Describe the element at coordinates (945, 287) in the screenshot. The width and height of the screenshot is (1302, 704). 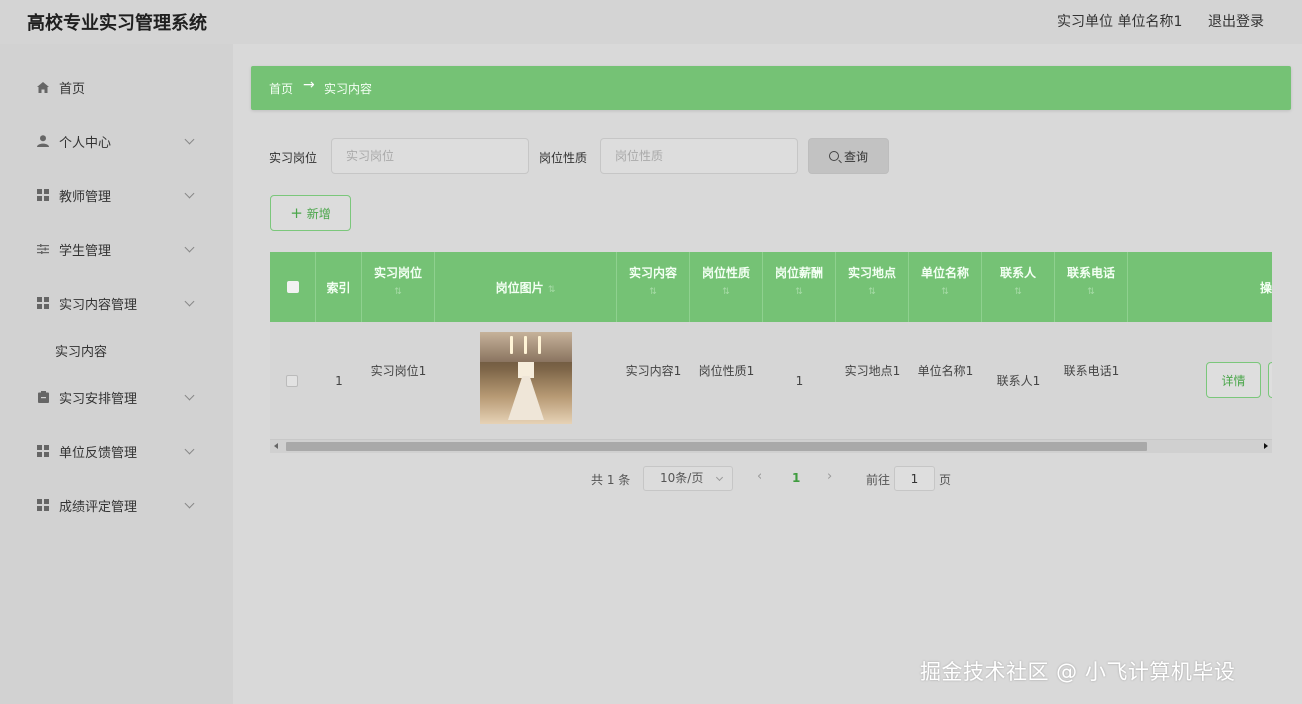
I see `column-header-company: 单位名称 ⇅` at that location.